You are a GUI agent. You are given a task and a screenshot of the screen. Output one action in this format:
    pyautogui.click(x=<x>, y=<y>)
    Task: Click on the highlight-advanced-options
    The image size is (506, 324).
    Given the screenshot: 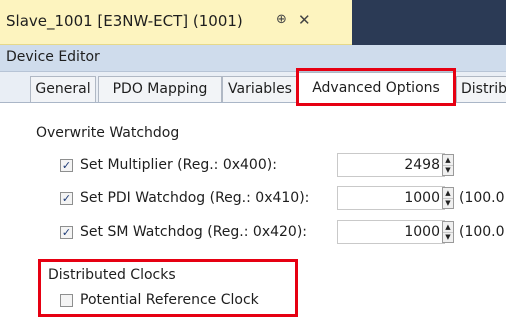 What is the action you would take?
    pyautogui.click(x=376, y=87)
    